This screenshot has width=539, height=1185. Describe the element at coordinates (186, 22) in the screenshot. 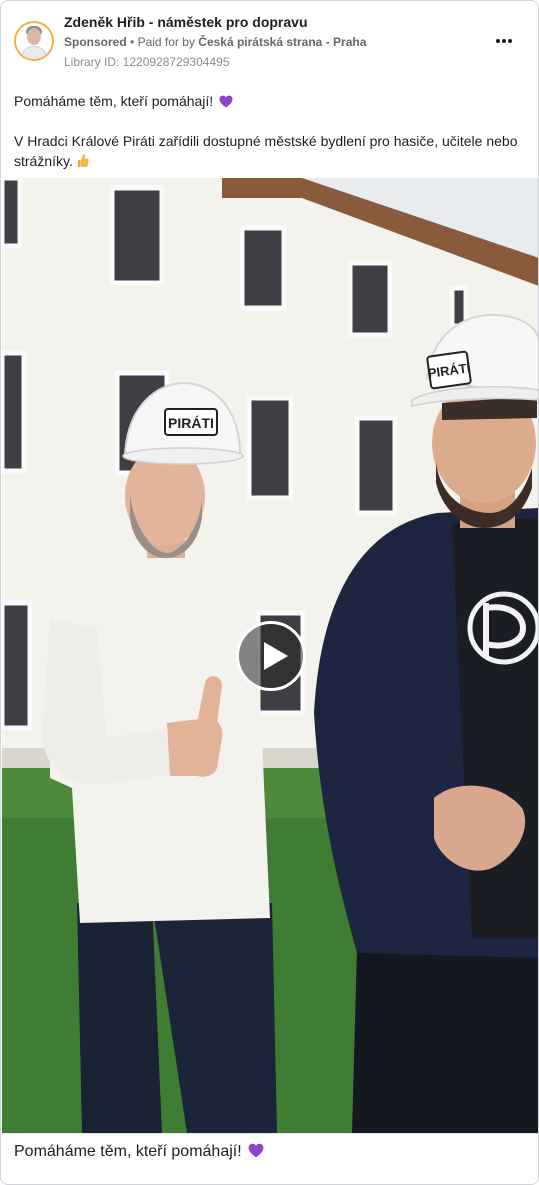

I see `page-name: Zdeněk Hřib - náměstek pro dopravu` at that location.